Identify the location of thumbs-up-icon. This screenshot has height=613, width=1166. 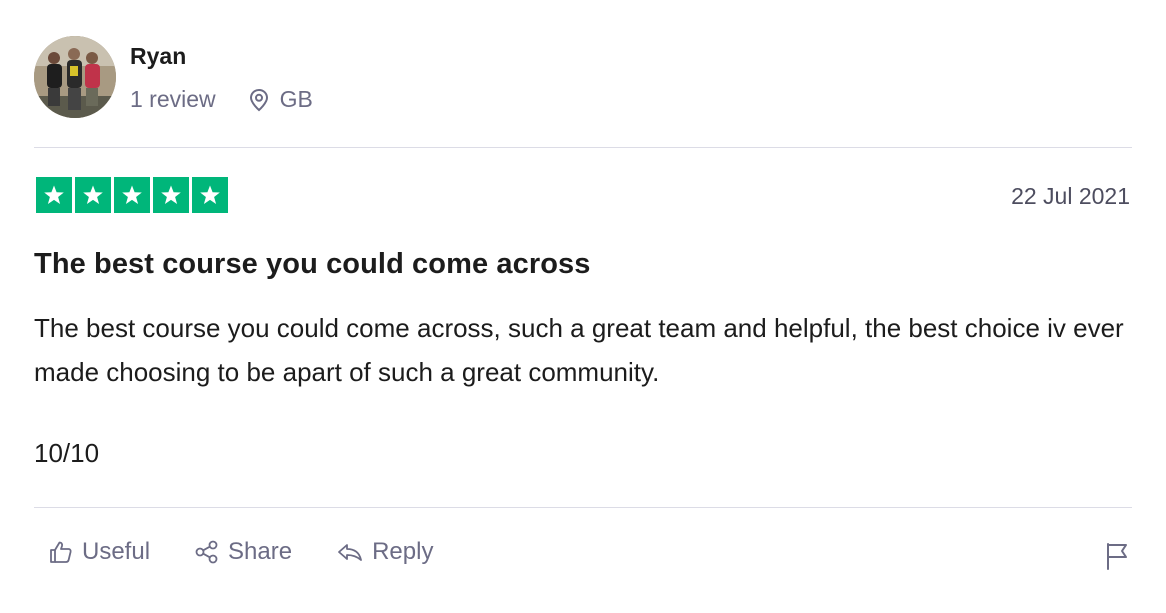
(61, 552).